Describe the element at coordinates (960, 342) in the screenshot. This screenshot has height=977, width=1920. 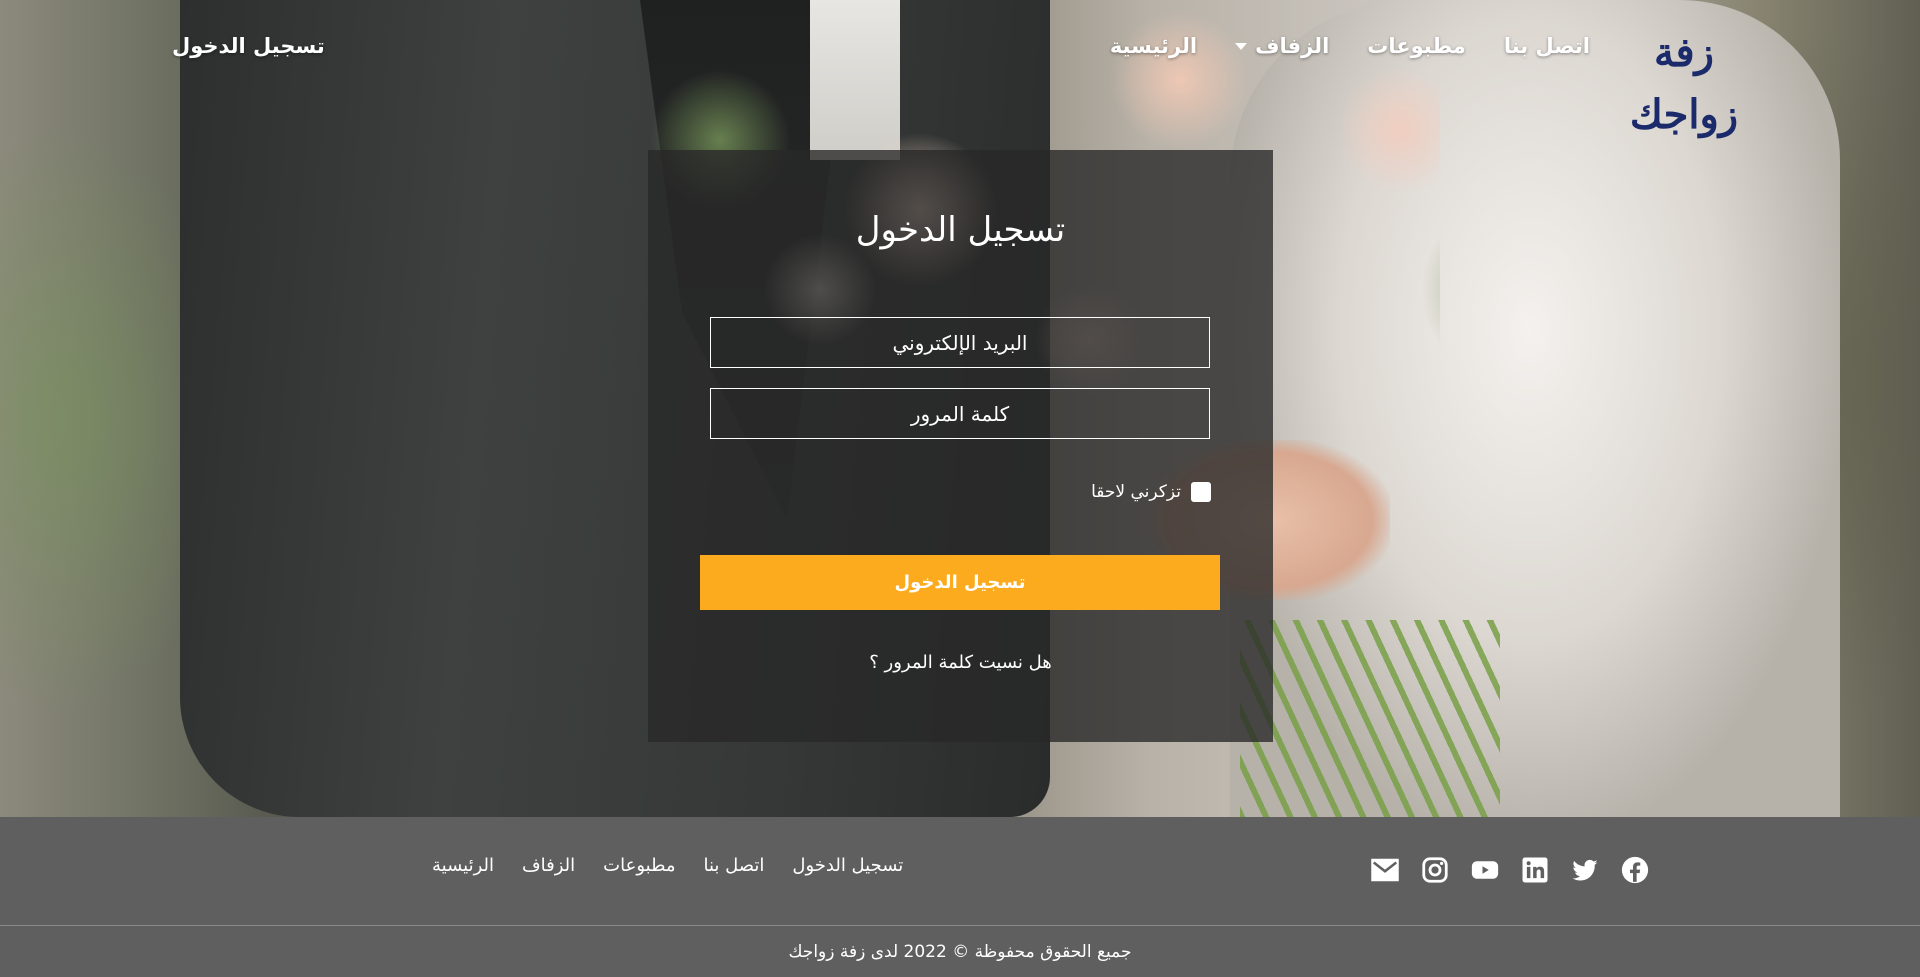
I see `email-input` at that location.